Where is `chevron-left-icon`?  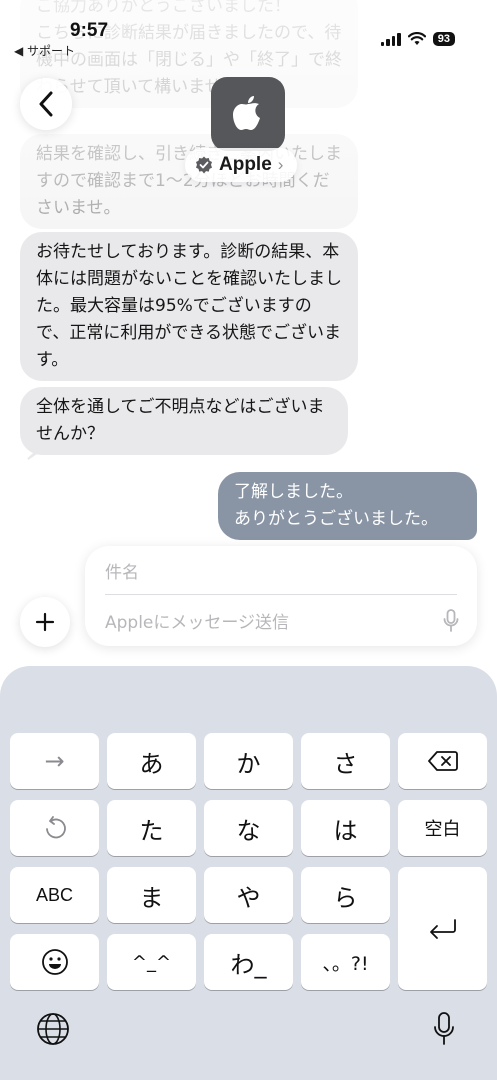 chevron-left-icon is located at coordinates (46, 104).